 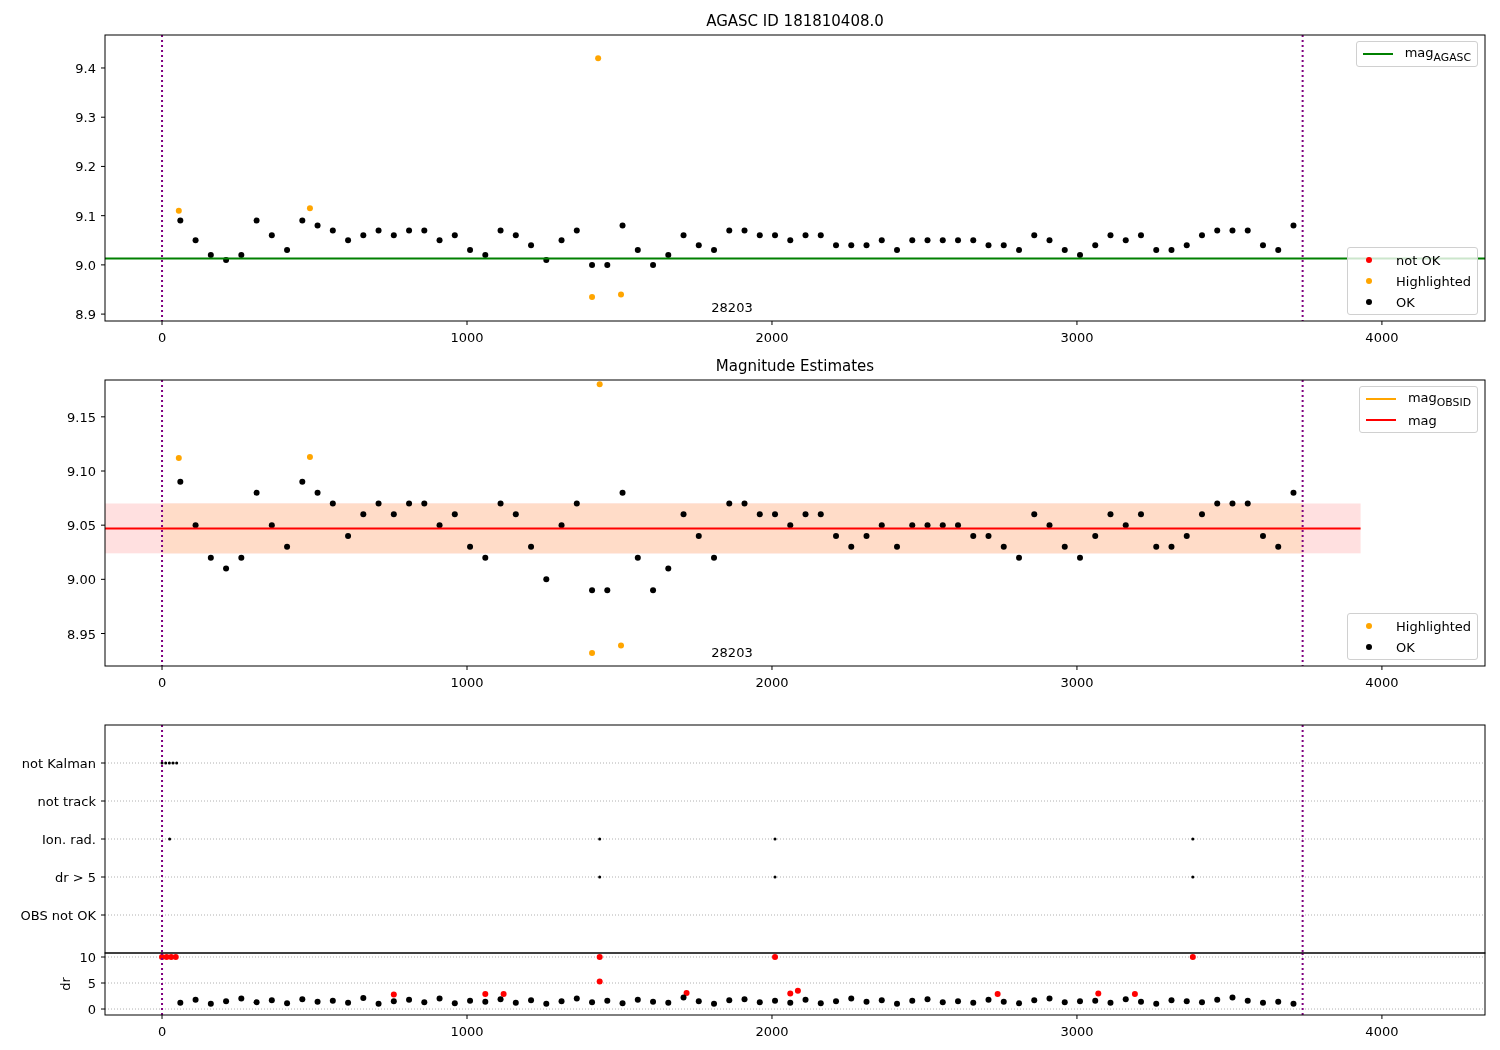 I want to click on tick-label: 9.1, so click(x=85, y=216).